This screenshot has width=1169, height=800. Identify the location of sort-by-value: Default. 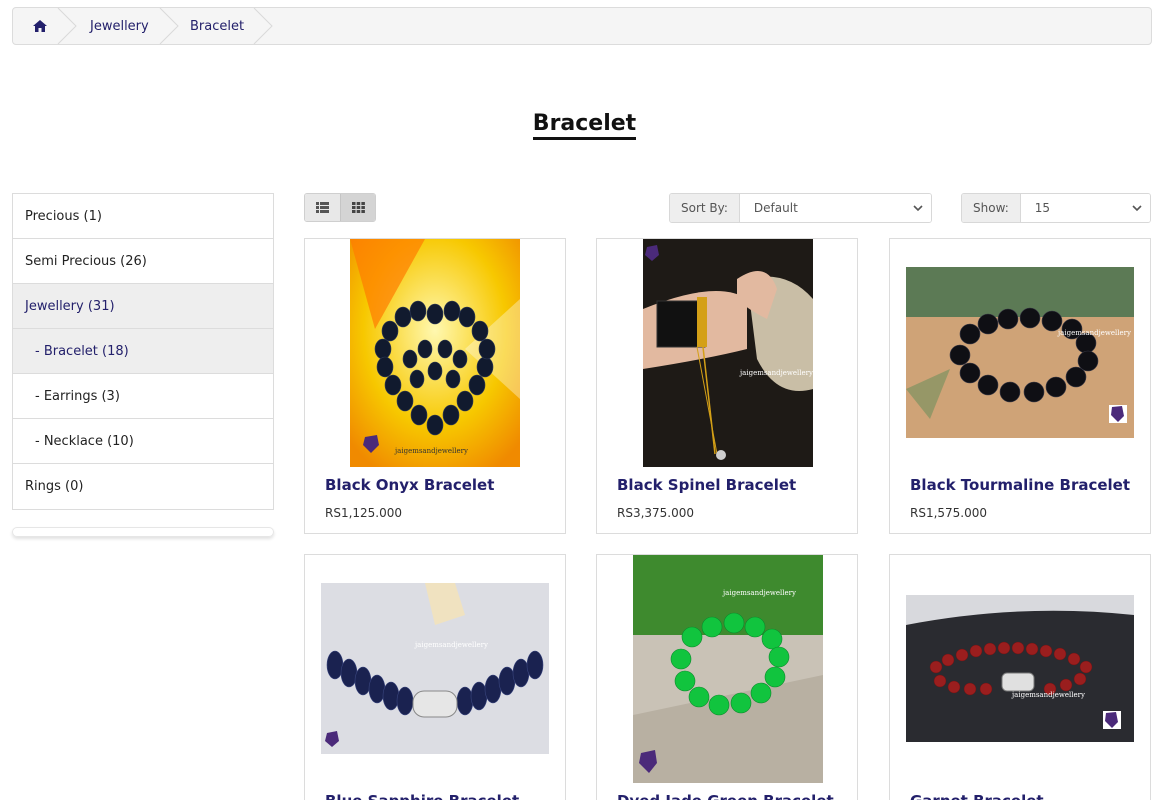
(775, 208).